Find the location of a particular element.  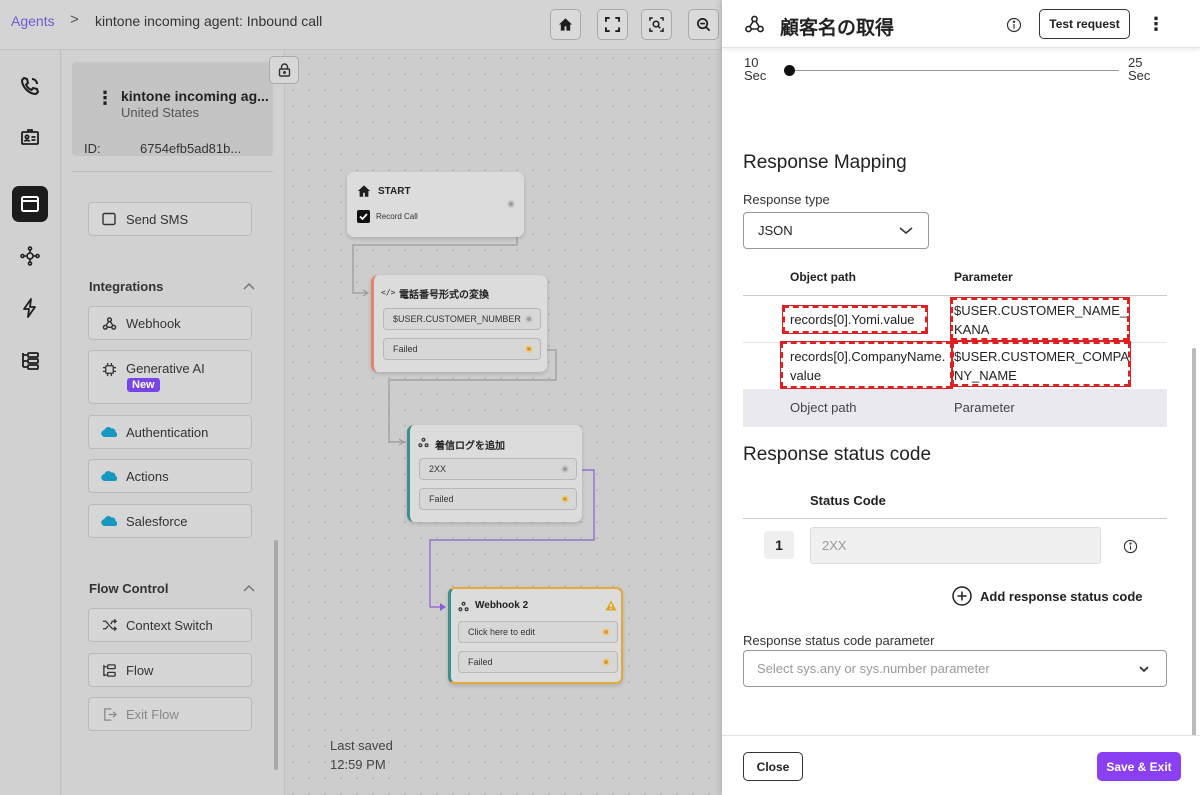

node-output-row: $USER.CUSTOMER_NUMBER is located at coordinates (462, 319).